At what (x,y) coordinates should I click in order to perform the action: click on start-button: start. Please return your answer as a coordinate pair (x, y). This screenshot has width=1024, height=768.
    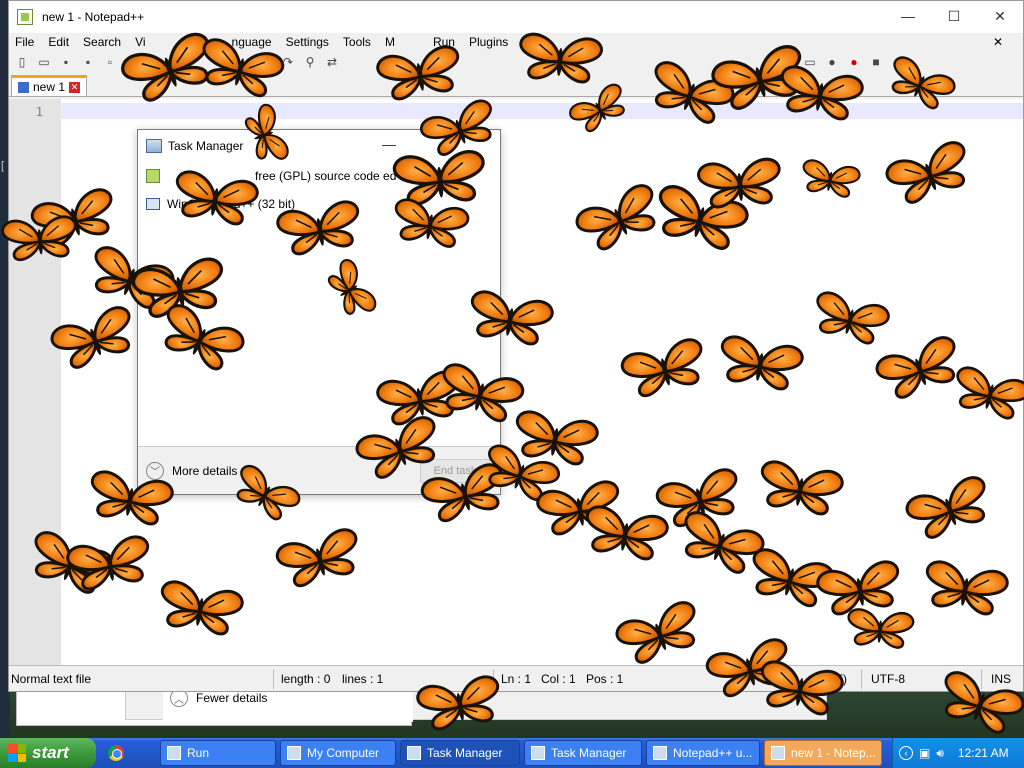
    Looking at the image, I should click on (48, 753).